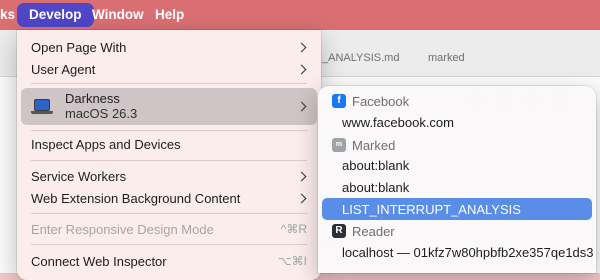 This screenshot has height=280, width=600. Describe the element at coordinates (169, 176) in the screenshot. I see `menu-item-service-workers: Service Workers` at that location.